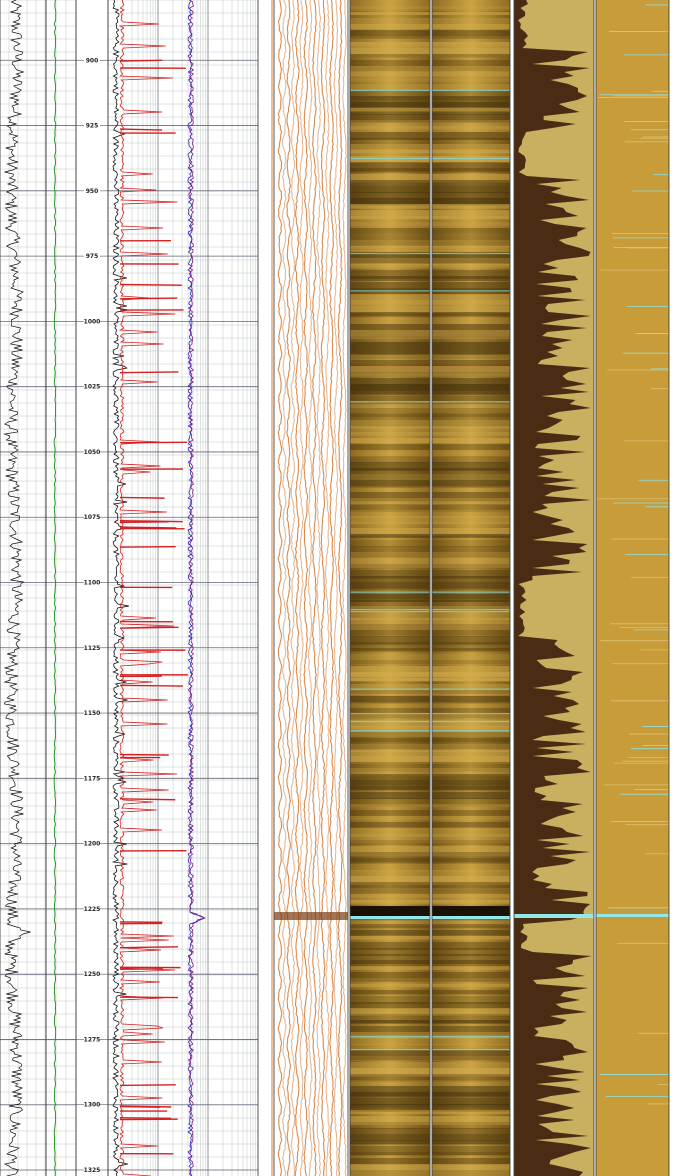 The width and height of the screenshot is (696, 1176). Describe the element at coordinates (92, 583) in the screenshot. I see `depth-tick-label: 1100` at that location.